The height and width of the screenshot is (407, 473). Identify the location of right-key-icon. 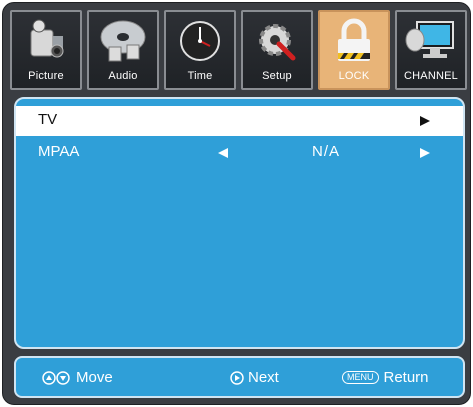
(237, 377).